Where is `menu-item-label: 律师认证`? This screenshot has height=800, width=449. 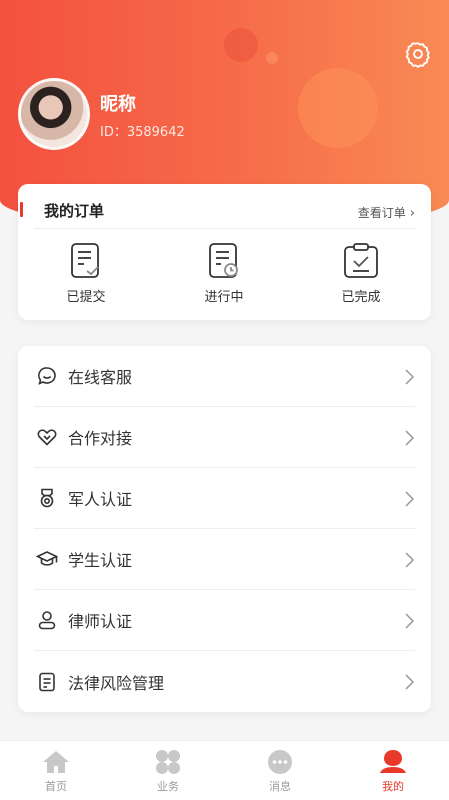
menu-item-label: 律师认证 is located at coordinates (100, 621).